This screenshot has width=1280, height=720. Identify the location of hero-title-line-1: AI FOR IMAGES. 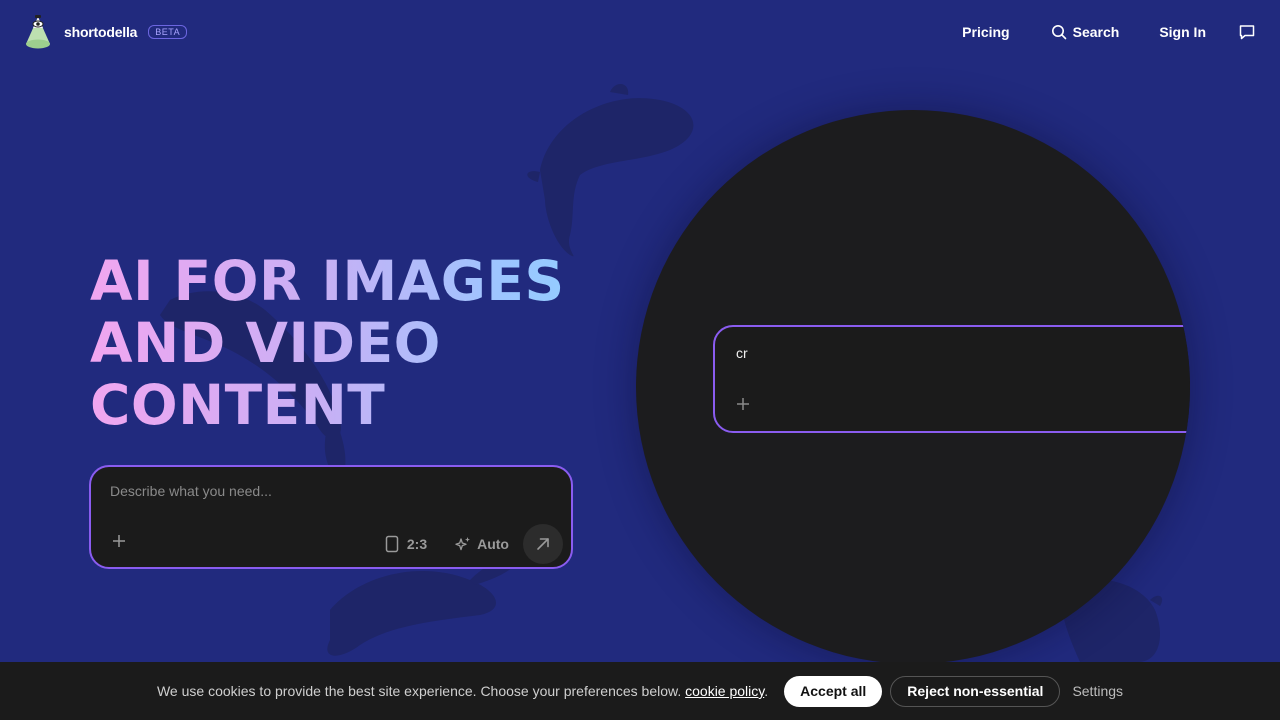
(350, 281).